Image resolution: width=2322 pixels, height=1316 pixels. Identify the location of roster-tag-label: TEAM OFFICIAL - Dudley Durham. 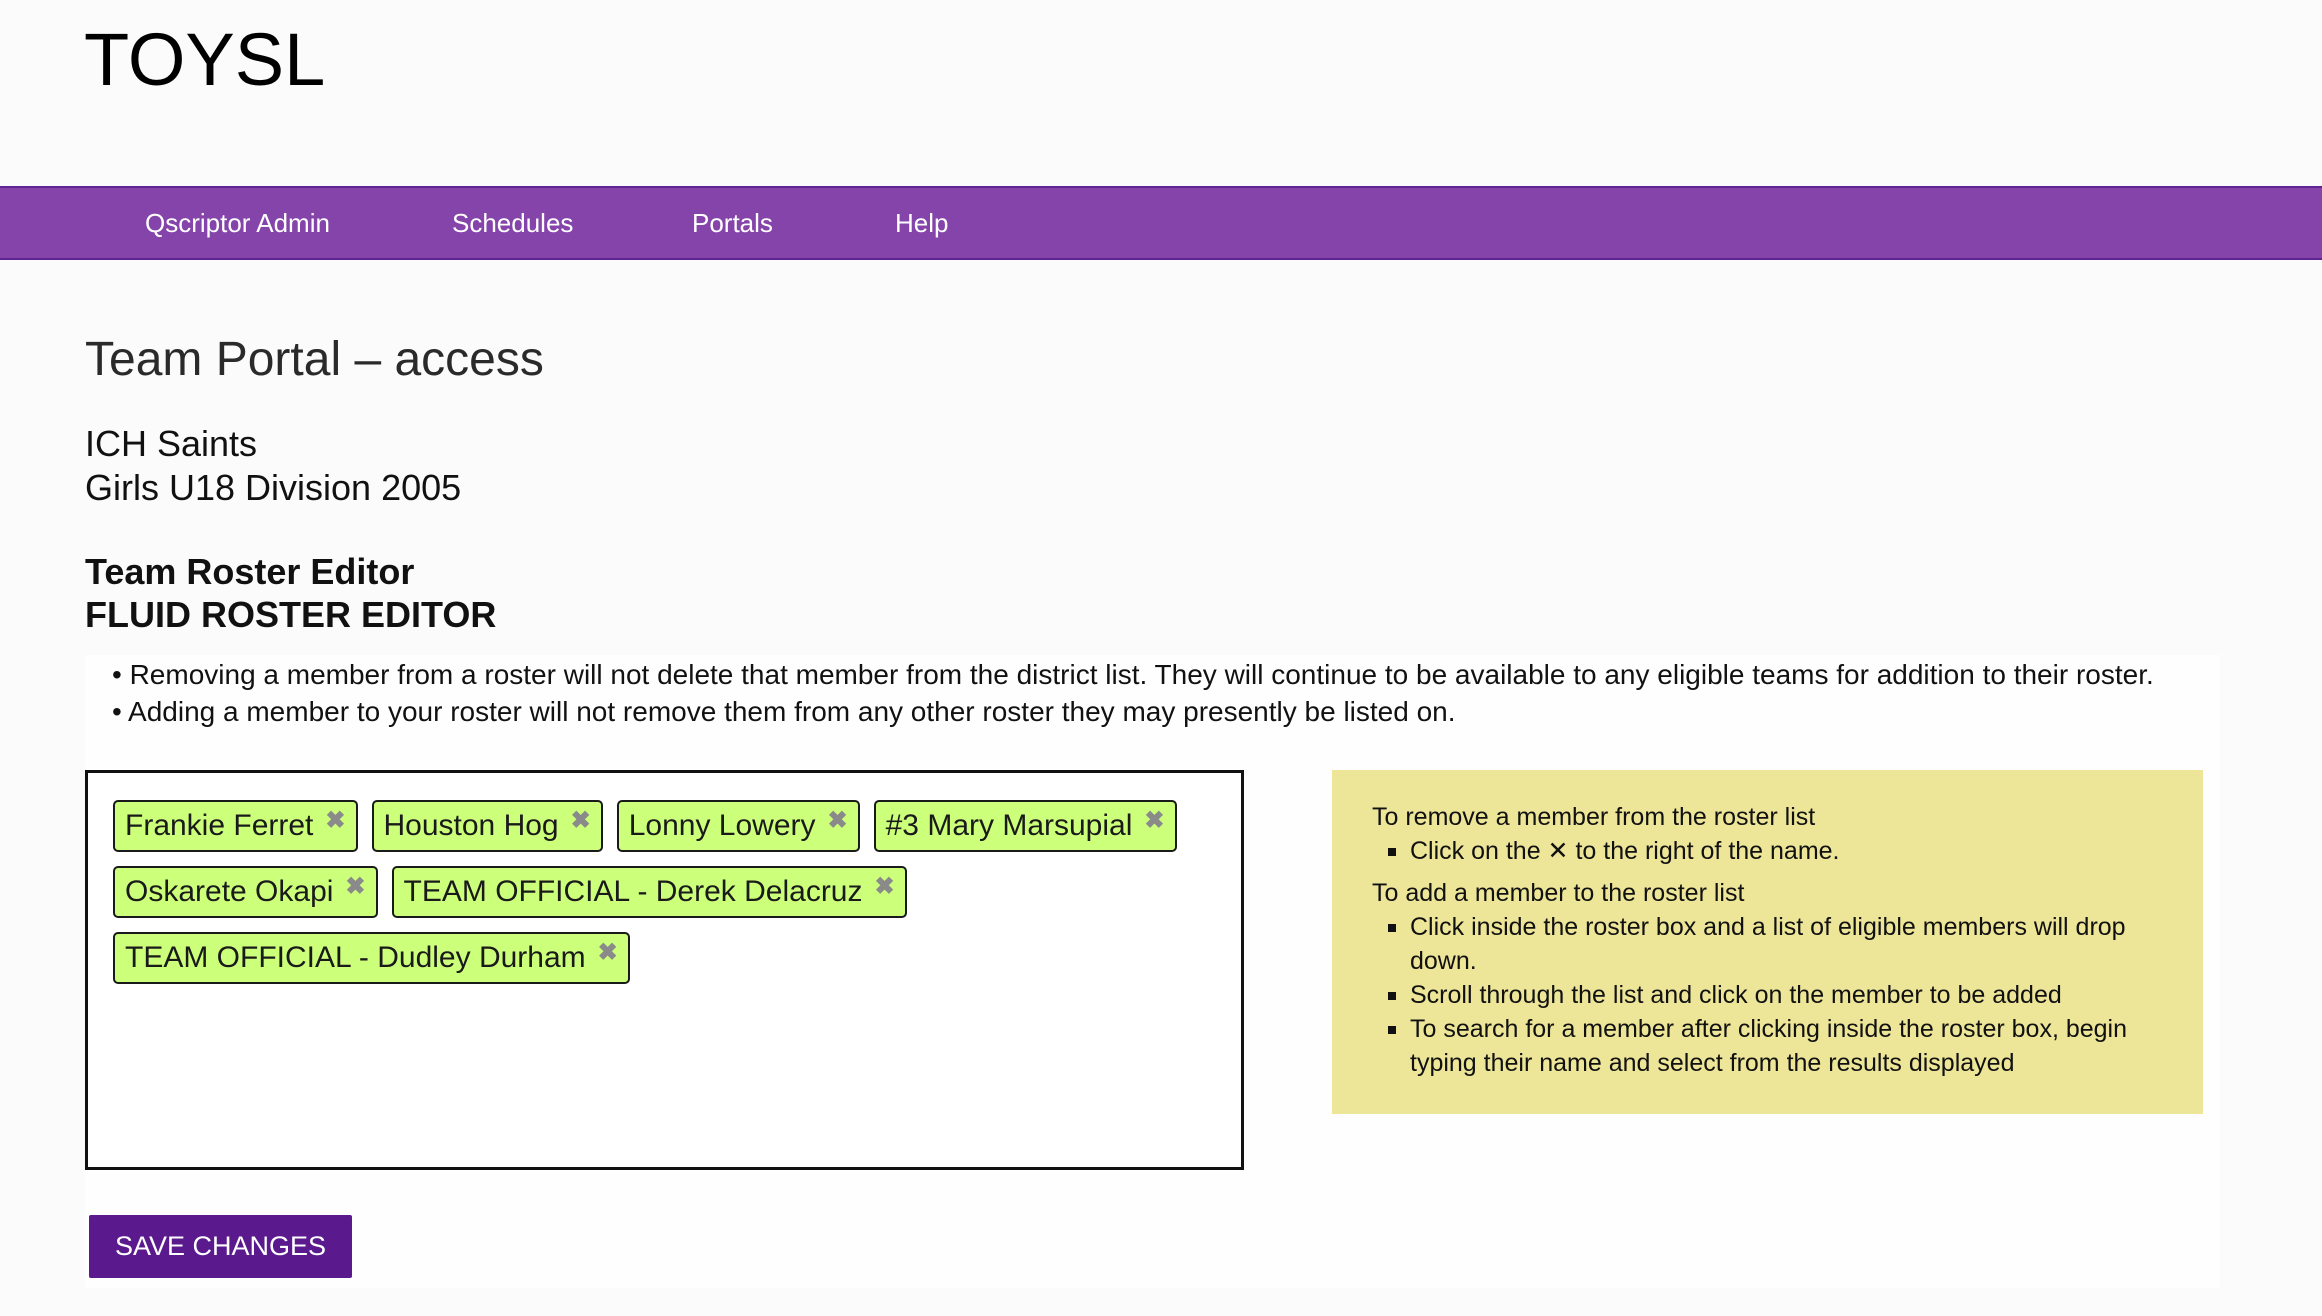
(355, 957).